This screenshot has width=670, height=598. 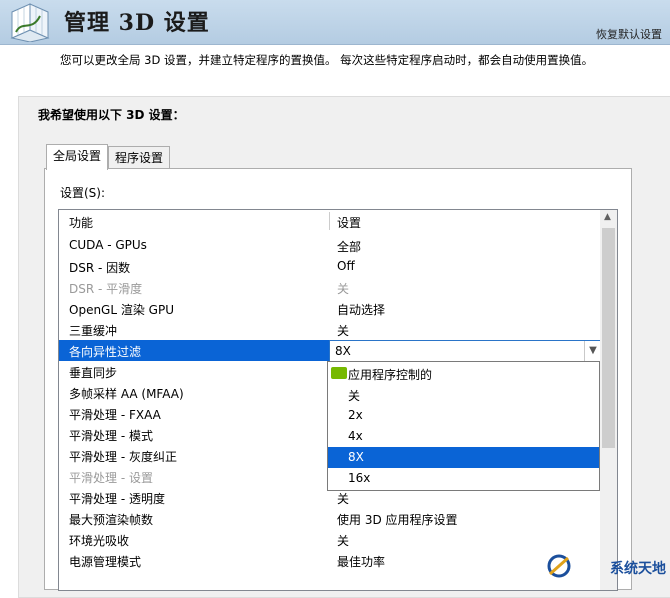 What do you see at coordinates (126, 394) in the screenshot?
I see `row-function: 多帧采样 AA (MFAA)` at bounding box center [126, 394].